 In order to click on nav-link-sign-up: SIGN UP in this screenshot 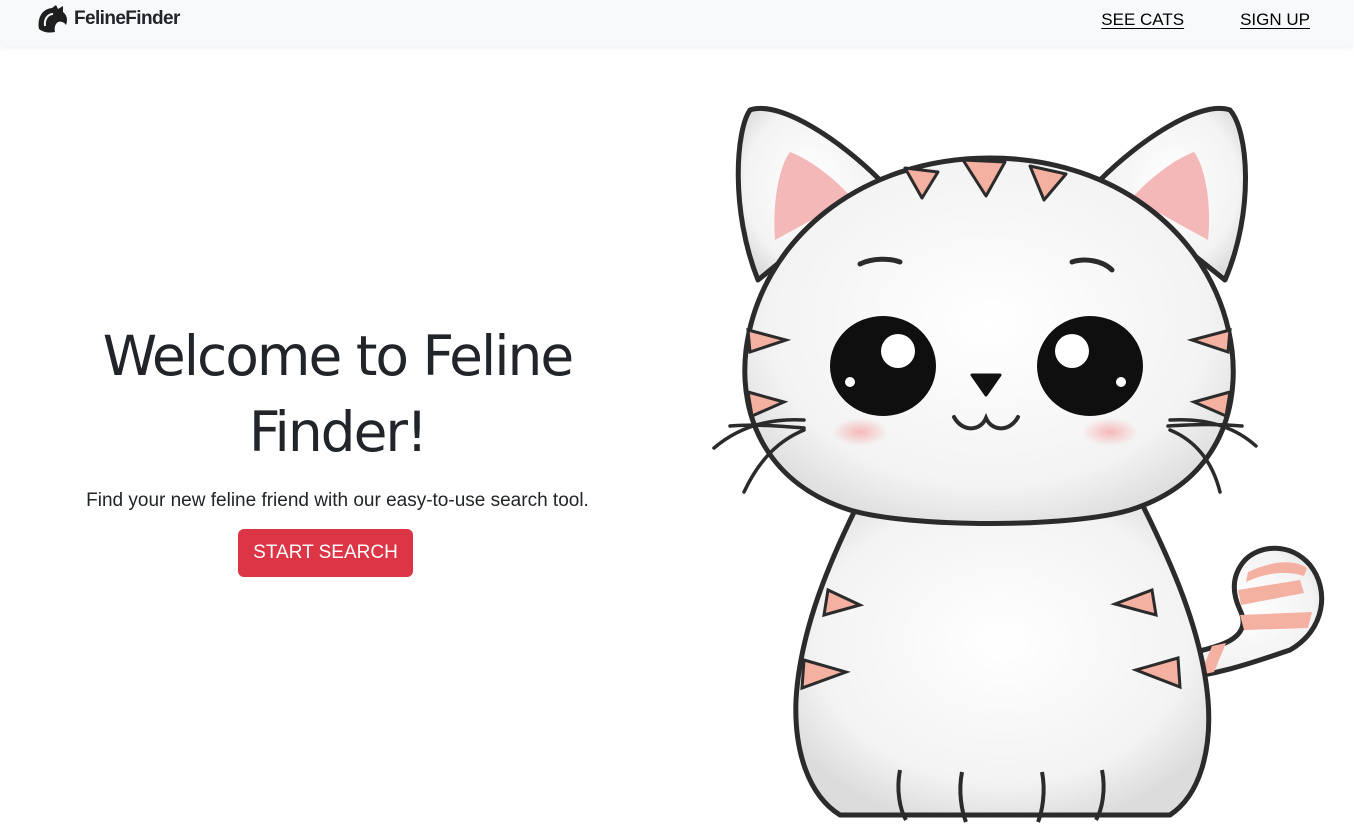, I will do `click(1275, 20)`.